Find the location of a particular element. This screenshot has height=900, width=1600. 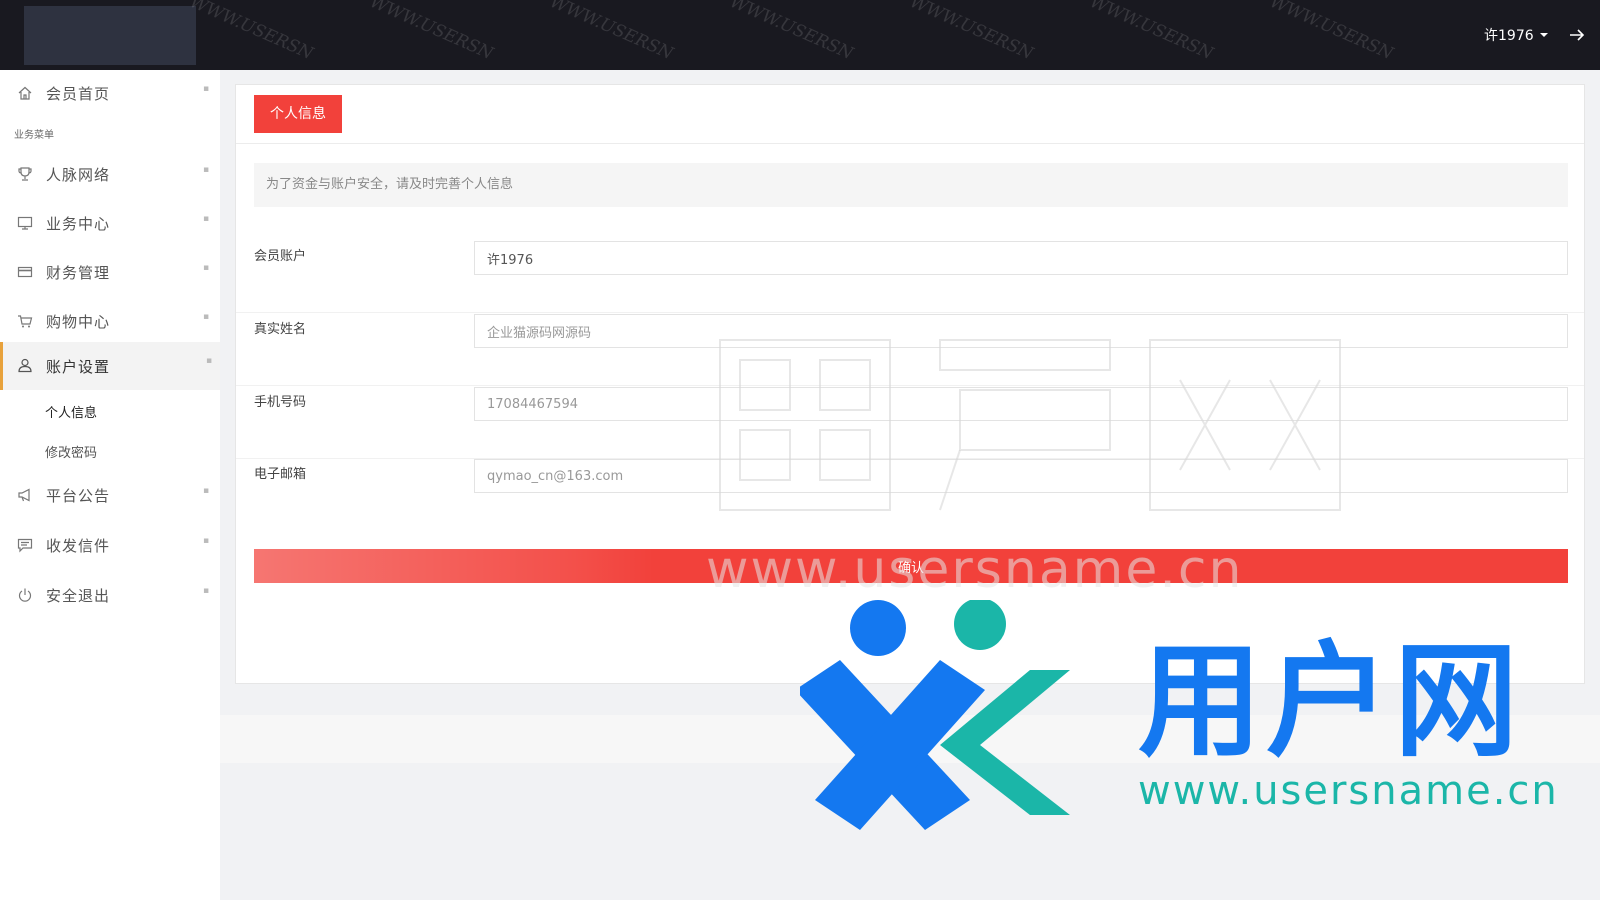

form-row-phone: 手机号码 is located at coordinates (910, 423).